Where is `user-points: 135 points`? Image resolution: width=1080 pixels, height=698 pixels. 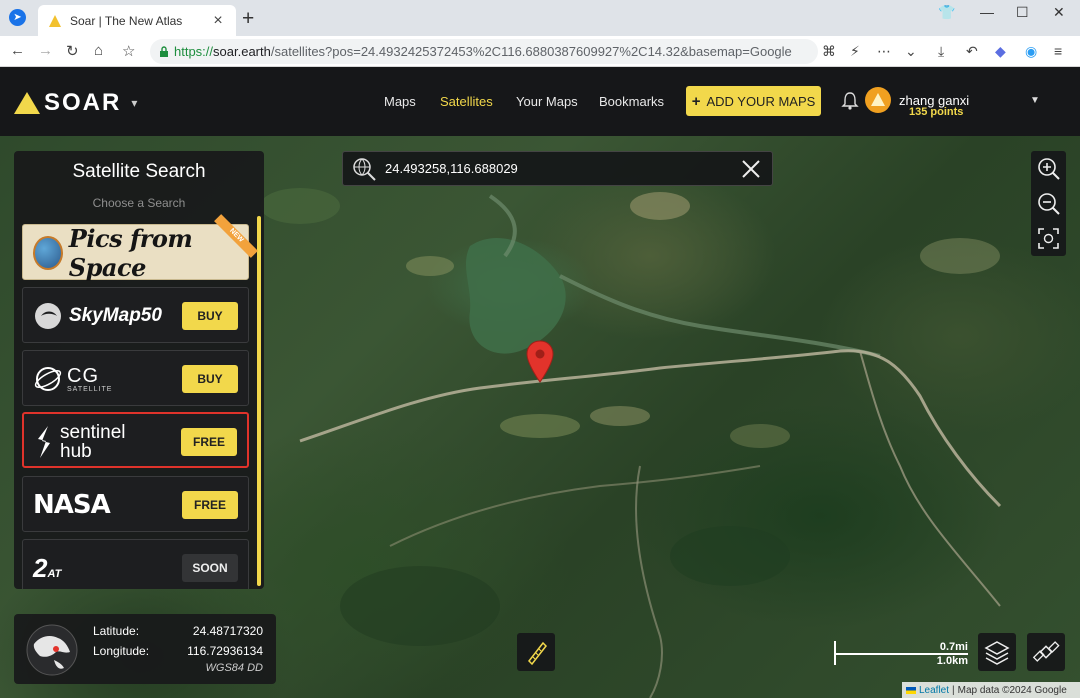 user-points: 135 points is located at coordinates (936, 112).